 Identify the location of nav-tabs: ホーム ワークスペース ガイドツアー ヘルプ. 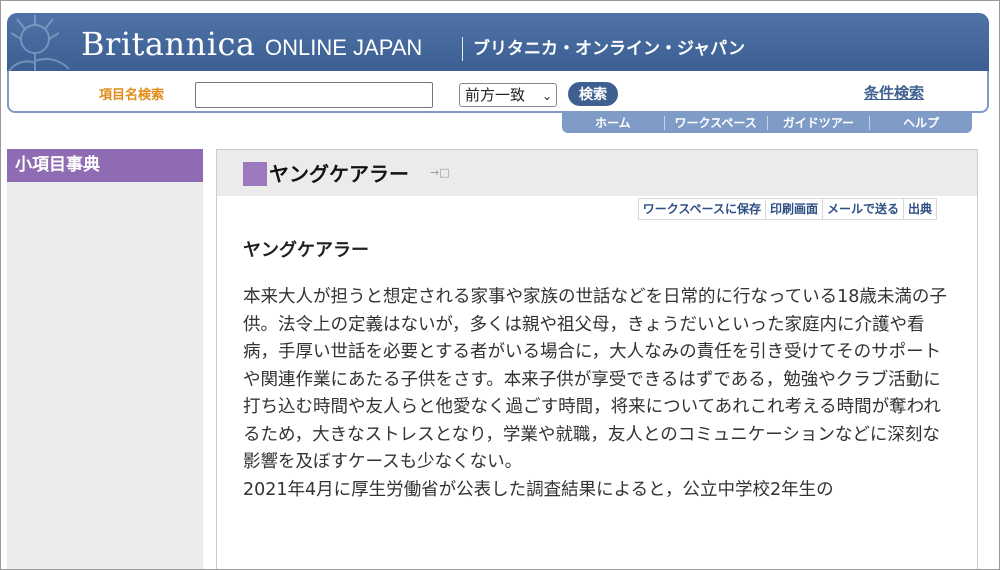
(767, 123).